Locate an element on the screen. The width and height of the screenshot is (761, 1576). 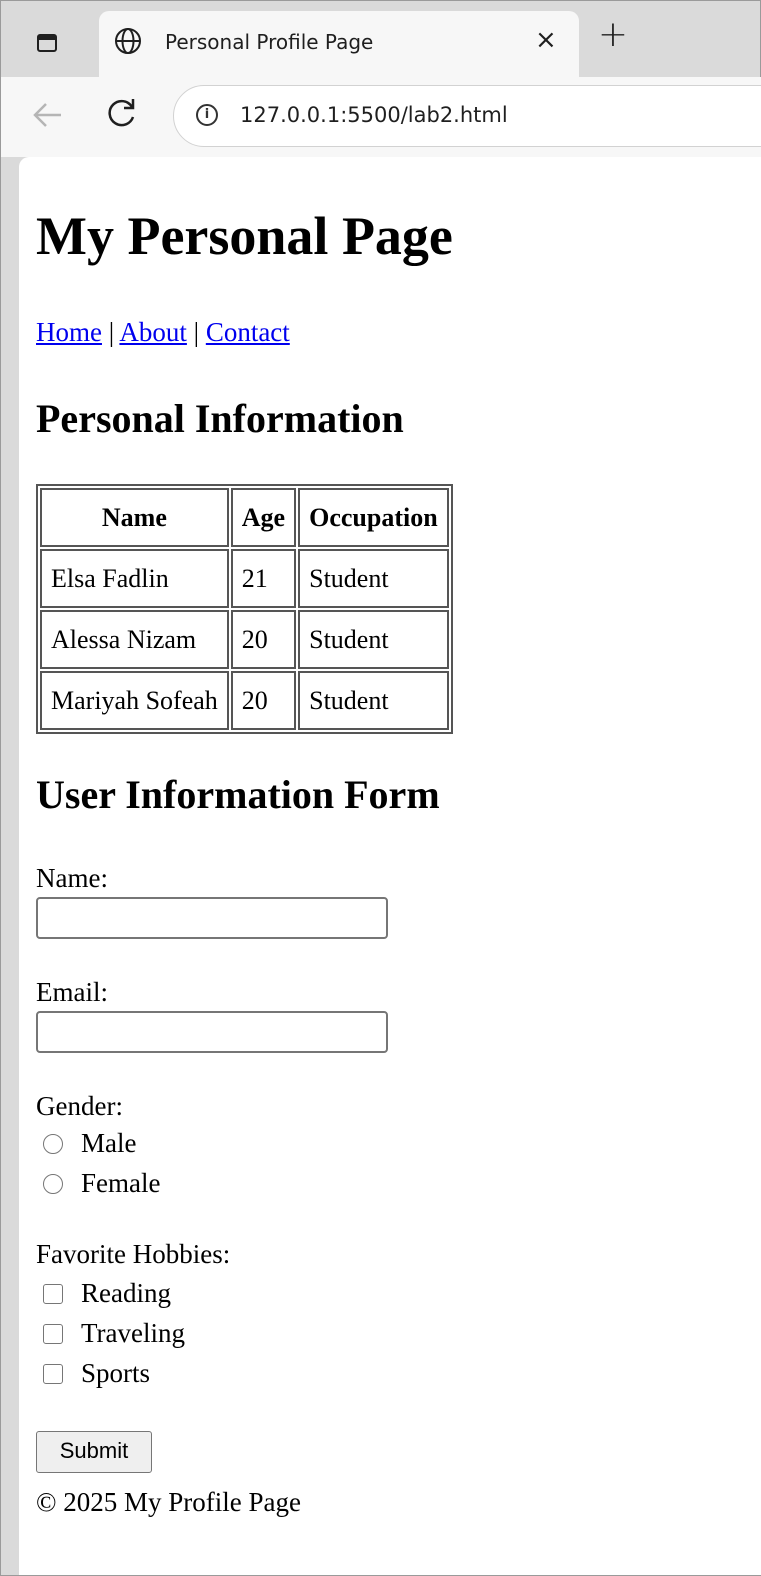
hobbies-label: Favorite Hobbies: is located at coordinates (133, 1254).